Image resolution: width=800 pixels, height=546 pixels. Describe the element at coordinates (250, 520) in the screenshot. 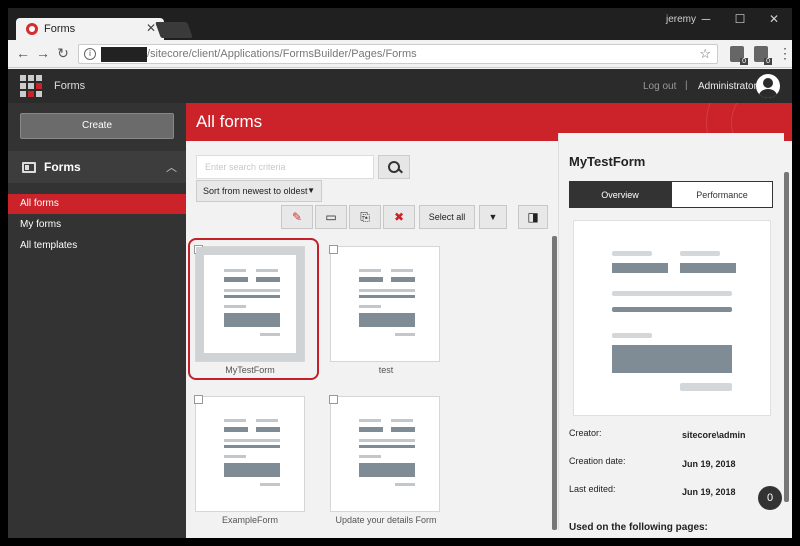

I see `form-card-label: ExampleForm` at that location.